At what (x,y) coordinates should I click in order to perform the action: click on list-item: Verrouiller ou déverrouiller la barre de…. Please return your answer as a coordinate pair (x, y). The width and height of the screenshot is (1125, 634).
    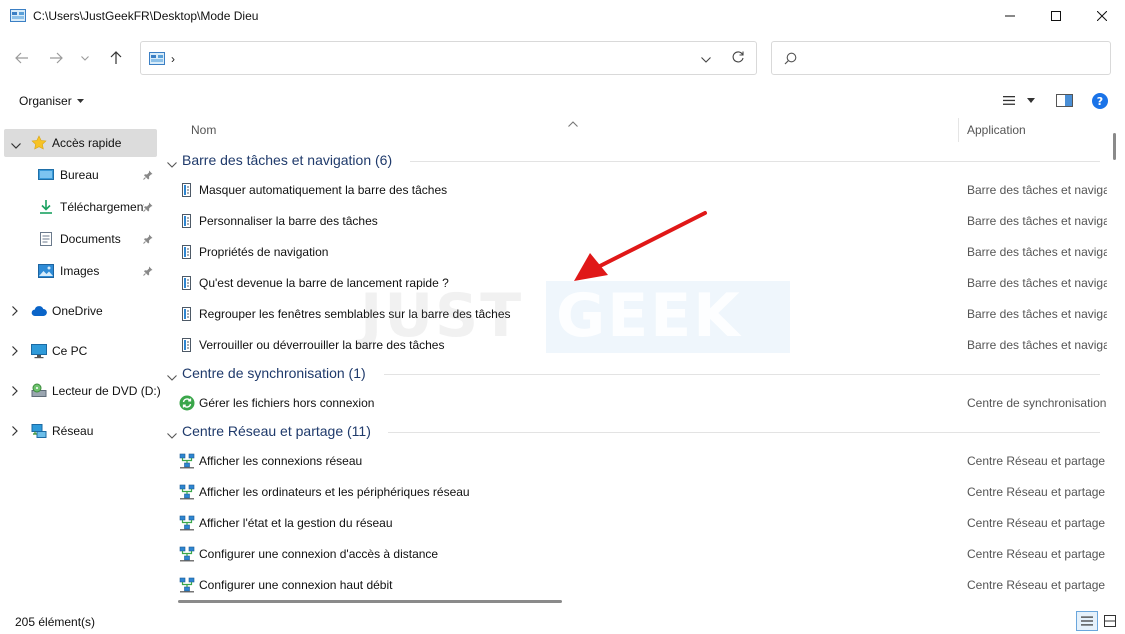
    Looking at the image, I should click on (635, 345).